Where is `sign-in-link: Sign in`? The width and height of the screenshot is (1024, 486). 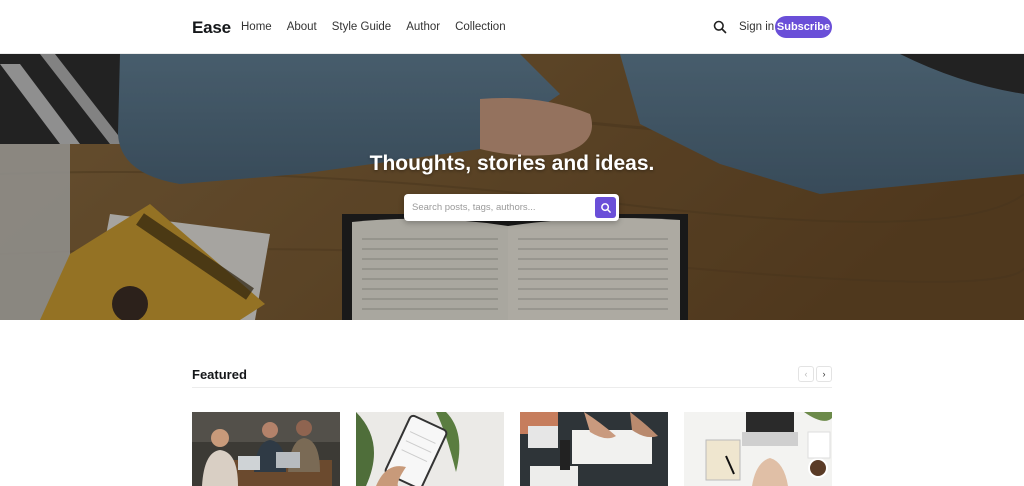
sign-in-link: Sign in is located at coordinates (756, 27).